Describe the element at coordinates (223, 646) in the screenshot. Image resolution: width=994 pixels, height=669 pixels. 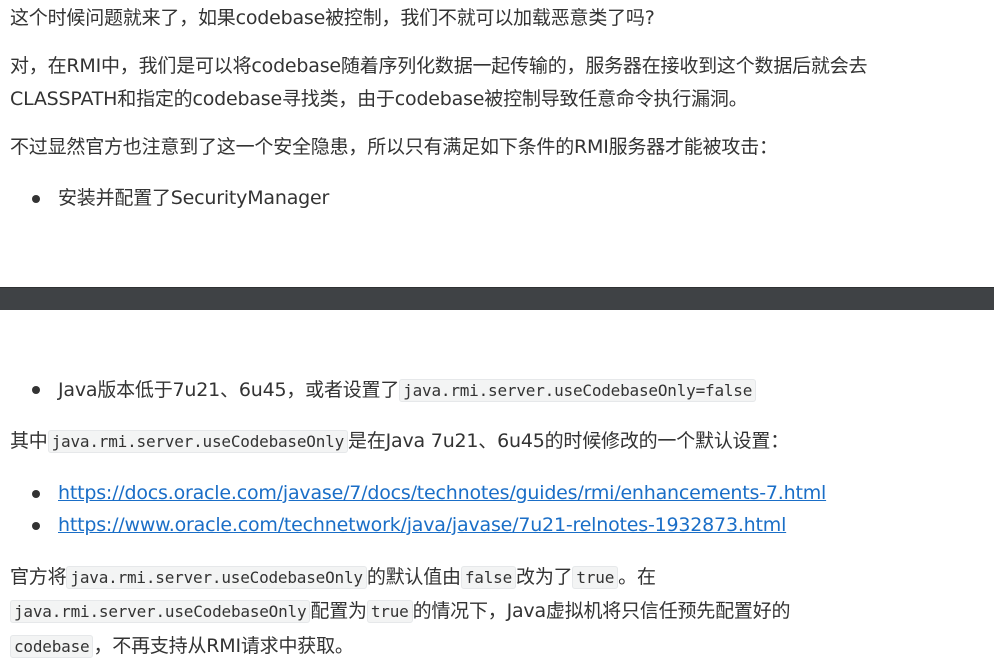
I see `text-span: ，不再支持从RMI请求中获取。` at that location.